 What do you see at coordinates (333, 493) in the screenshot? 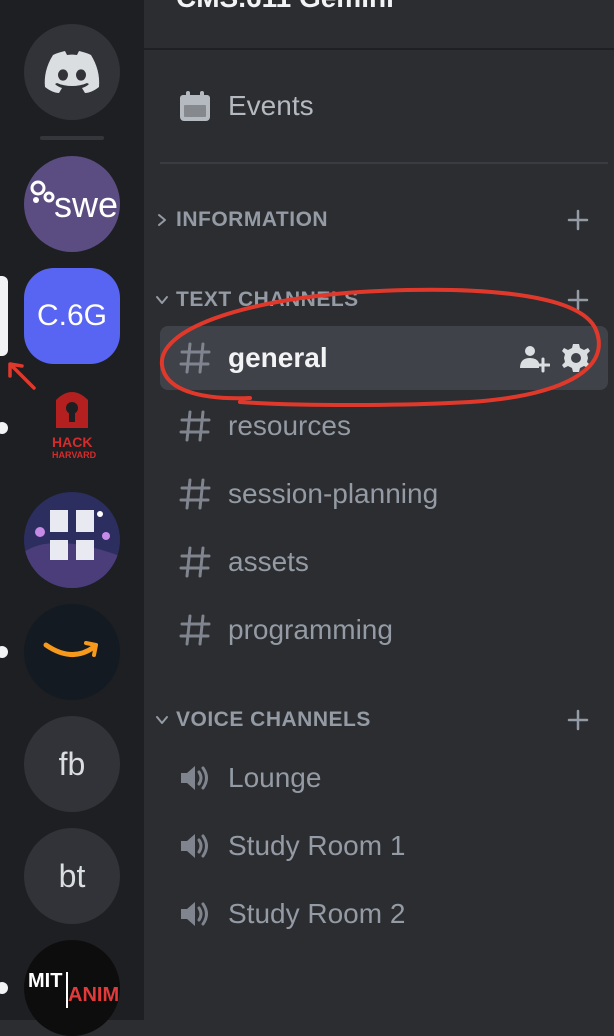
I see `channel-label: session-planning` at bounding box center [333, 493].